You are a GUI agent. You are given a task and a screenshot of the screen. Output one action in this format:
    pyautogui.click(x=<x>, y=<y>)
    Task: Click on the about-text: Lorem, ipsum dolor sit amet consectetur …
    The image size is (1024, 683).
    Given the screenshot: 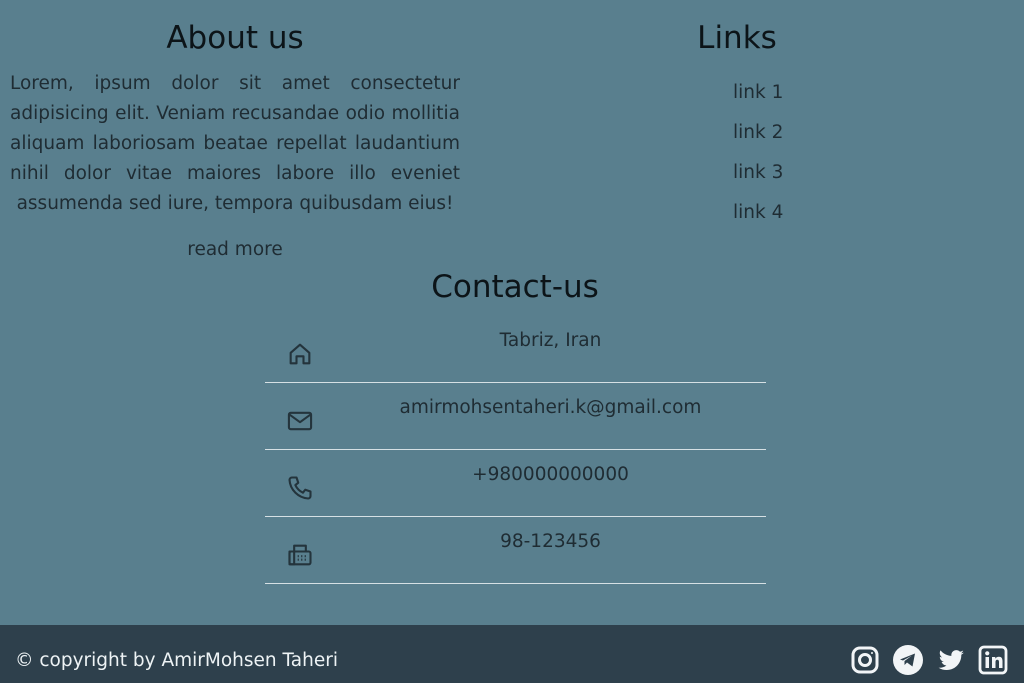 What is the action you would take?
    pyautogui.click(x=235, y=143)
    